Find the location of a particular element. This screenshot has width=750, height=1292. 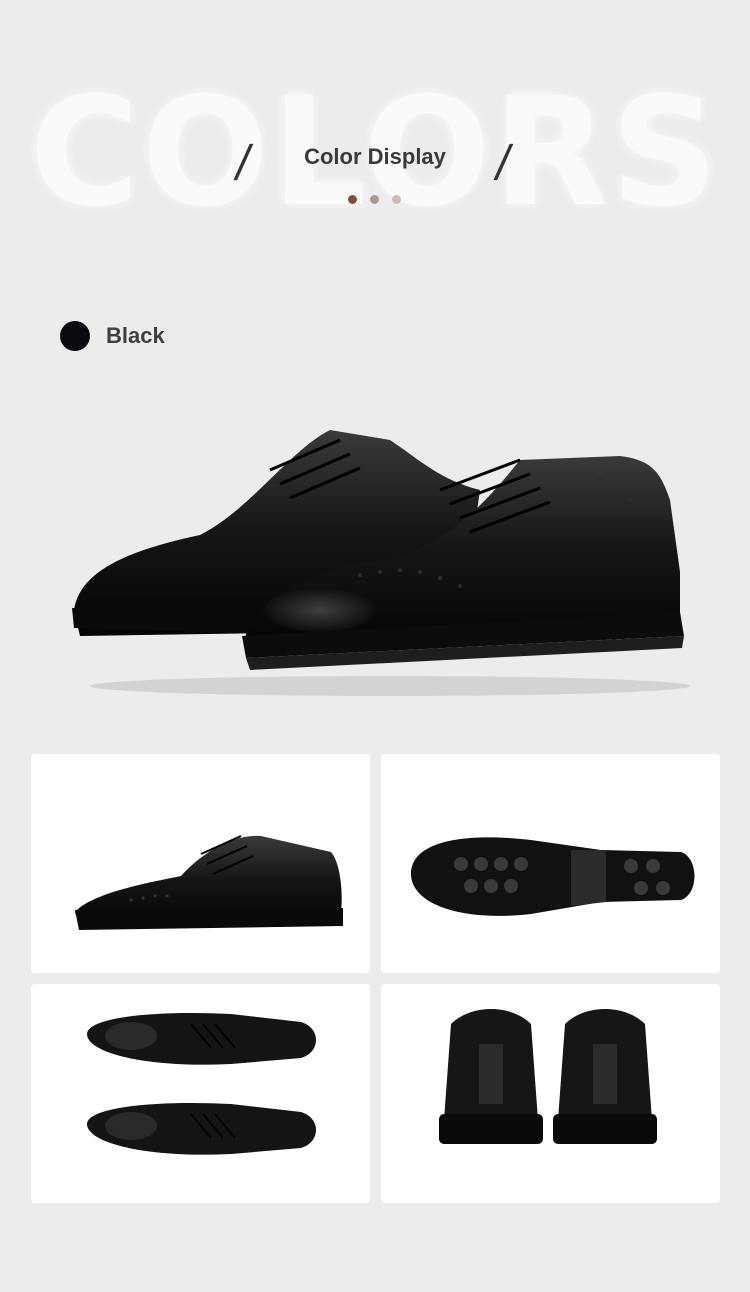

gallery-side-view is located at coordinates (200, 863).